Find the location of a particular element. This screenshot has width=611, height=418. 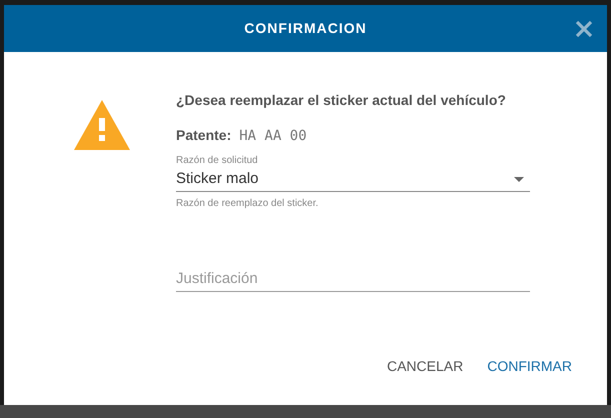

cancel-button: CANCELAR is located at coordinates (425, 366).